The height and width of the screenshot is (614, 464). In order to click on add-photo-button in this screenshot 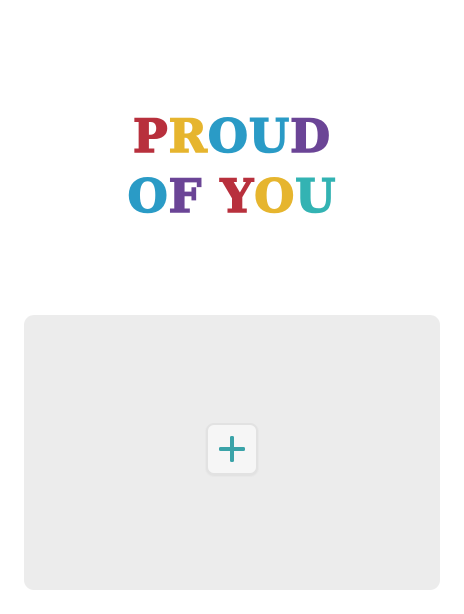, I will do `click(232, 449)`.